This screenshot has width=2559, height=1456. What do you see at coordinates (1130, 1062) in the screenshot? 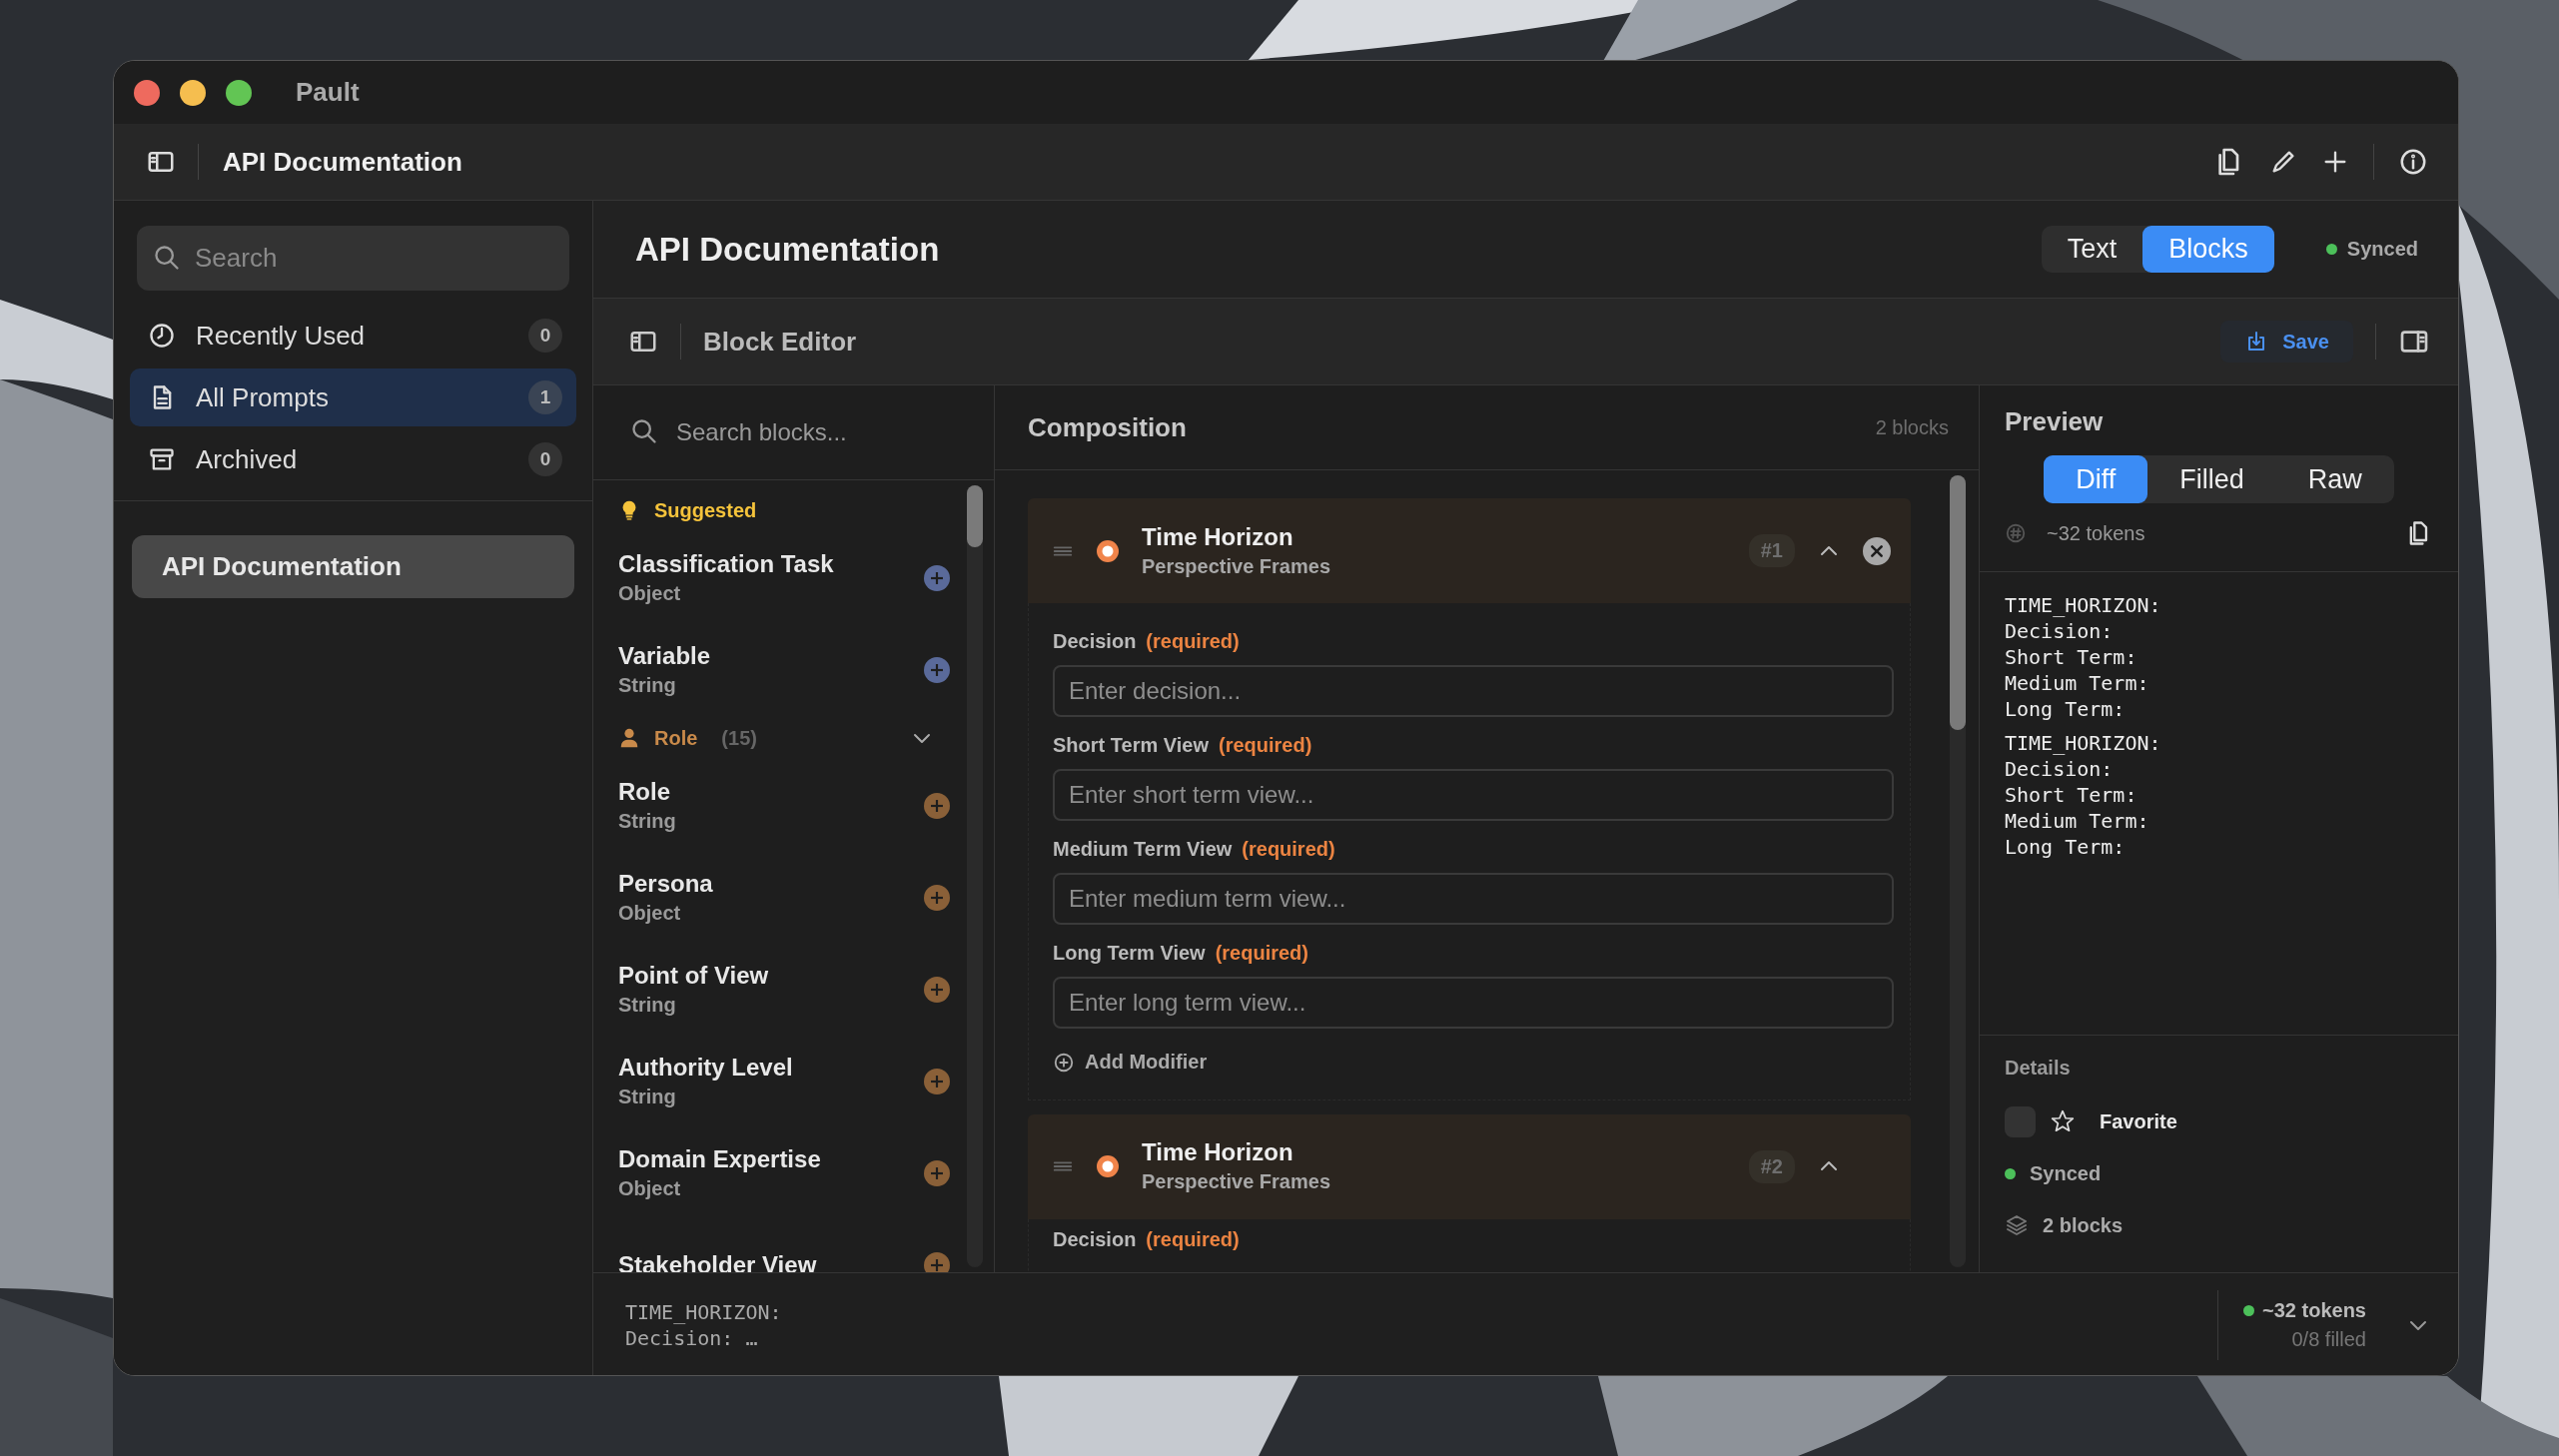
I see `add-modifier-link: Add Modifier` at bounding box center [1130, 1062].